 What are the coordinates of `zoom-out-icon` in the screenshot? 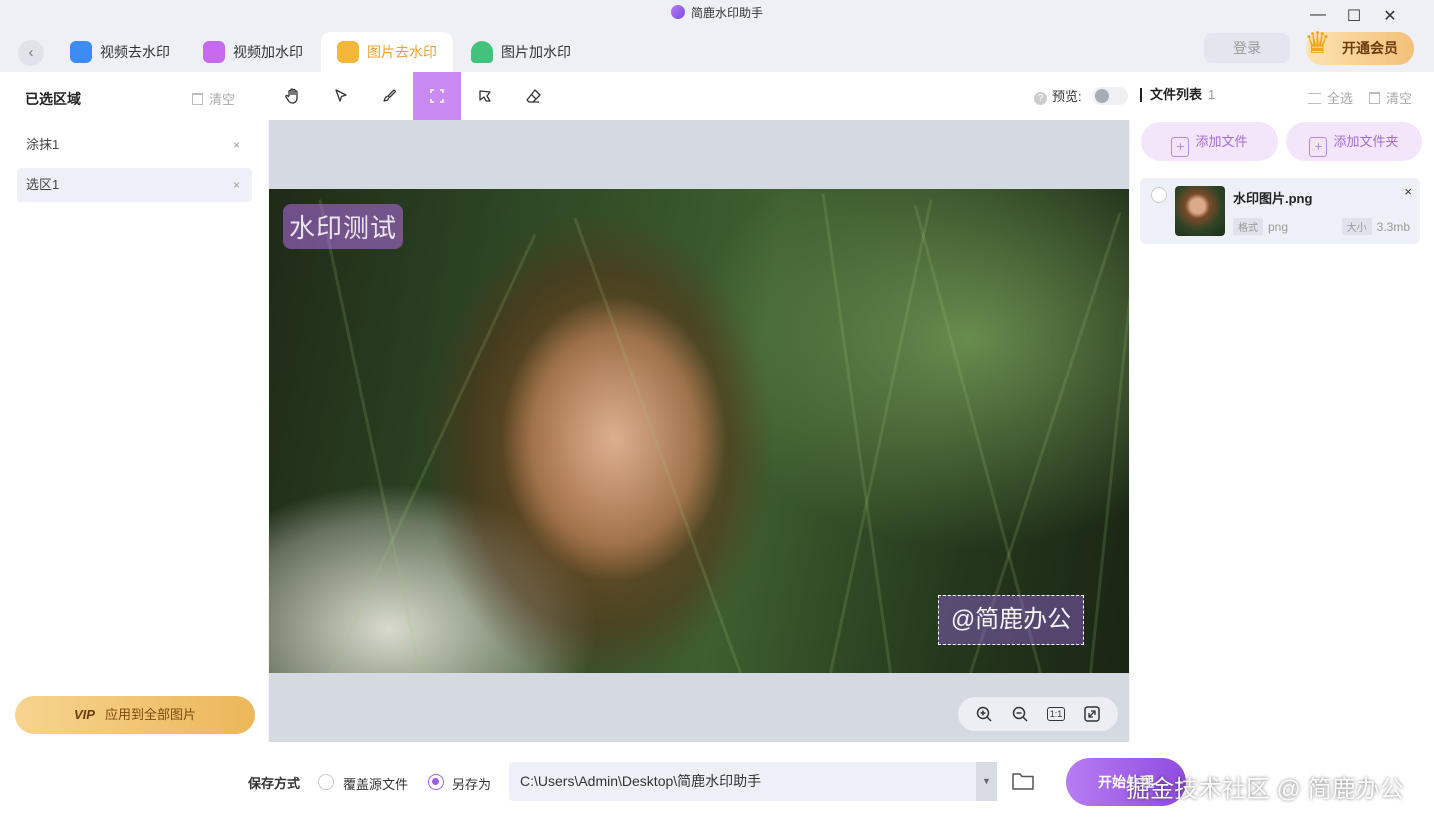 It's located at (1020, 714).